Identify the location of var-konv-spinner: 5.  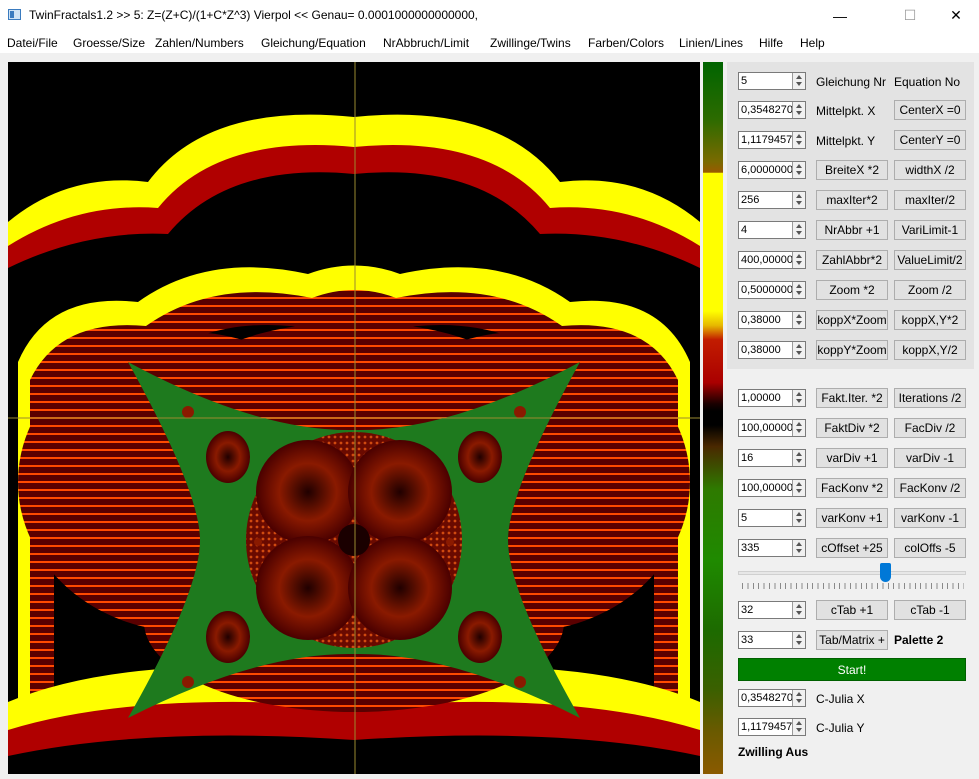
(772, 518).